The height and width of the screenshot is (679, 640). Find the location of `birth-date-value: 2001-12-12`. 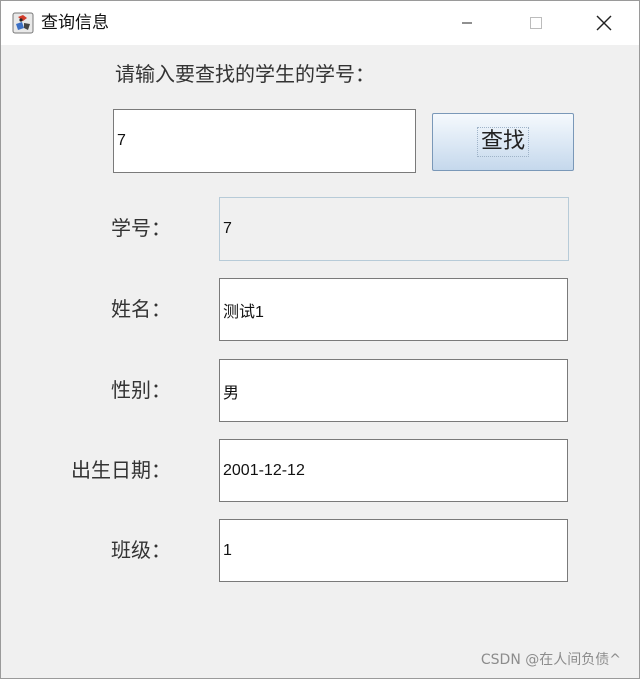

birth-date-value: 2001-12-12 is located at coordinates (264, 470).